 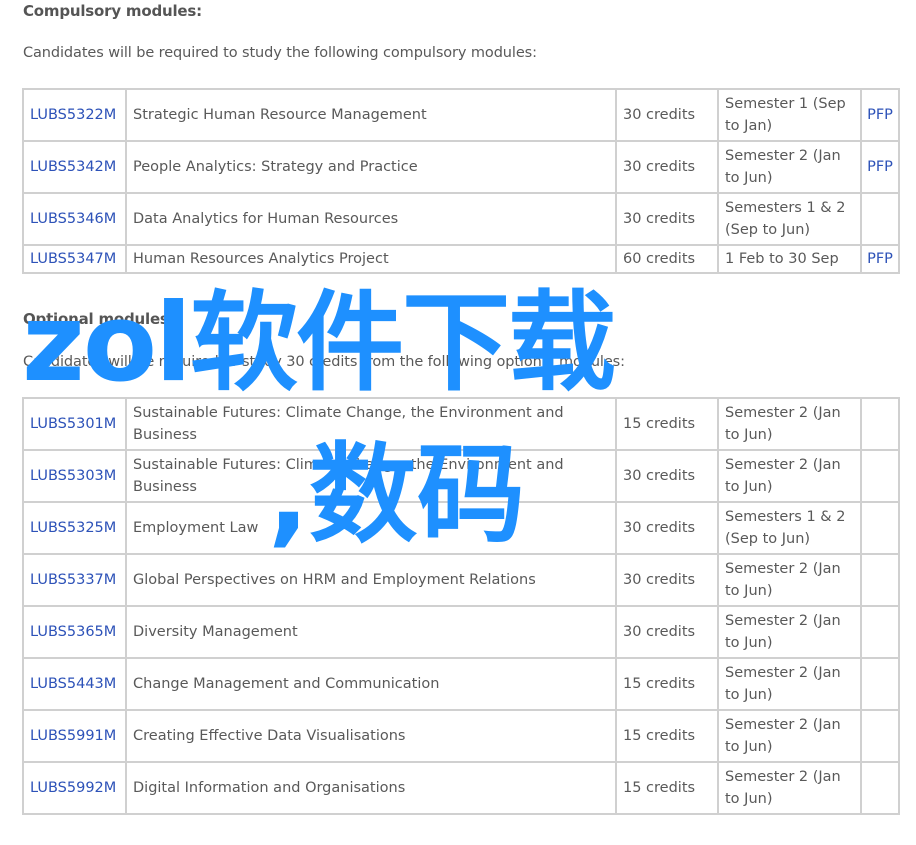 I want to click on module-code-link: LUBS5322M, so click(x=73, y=115).